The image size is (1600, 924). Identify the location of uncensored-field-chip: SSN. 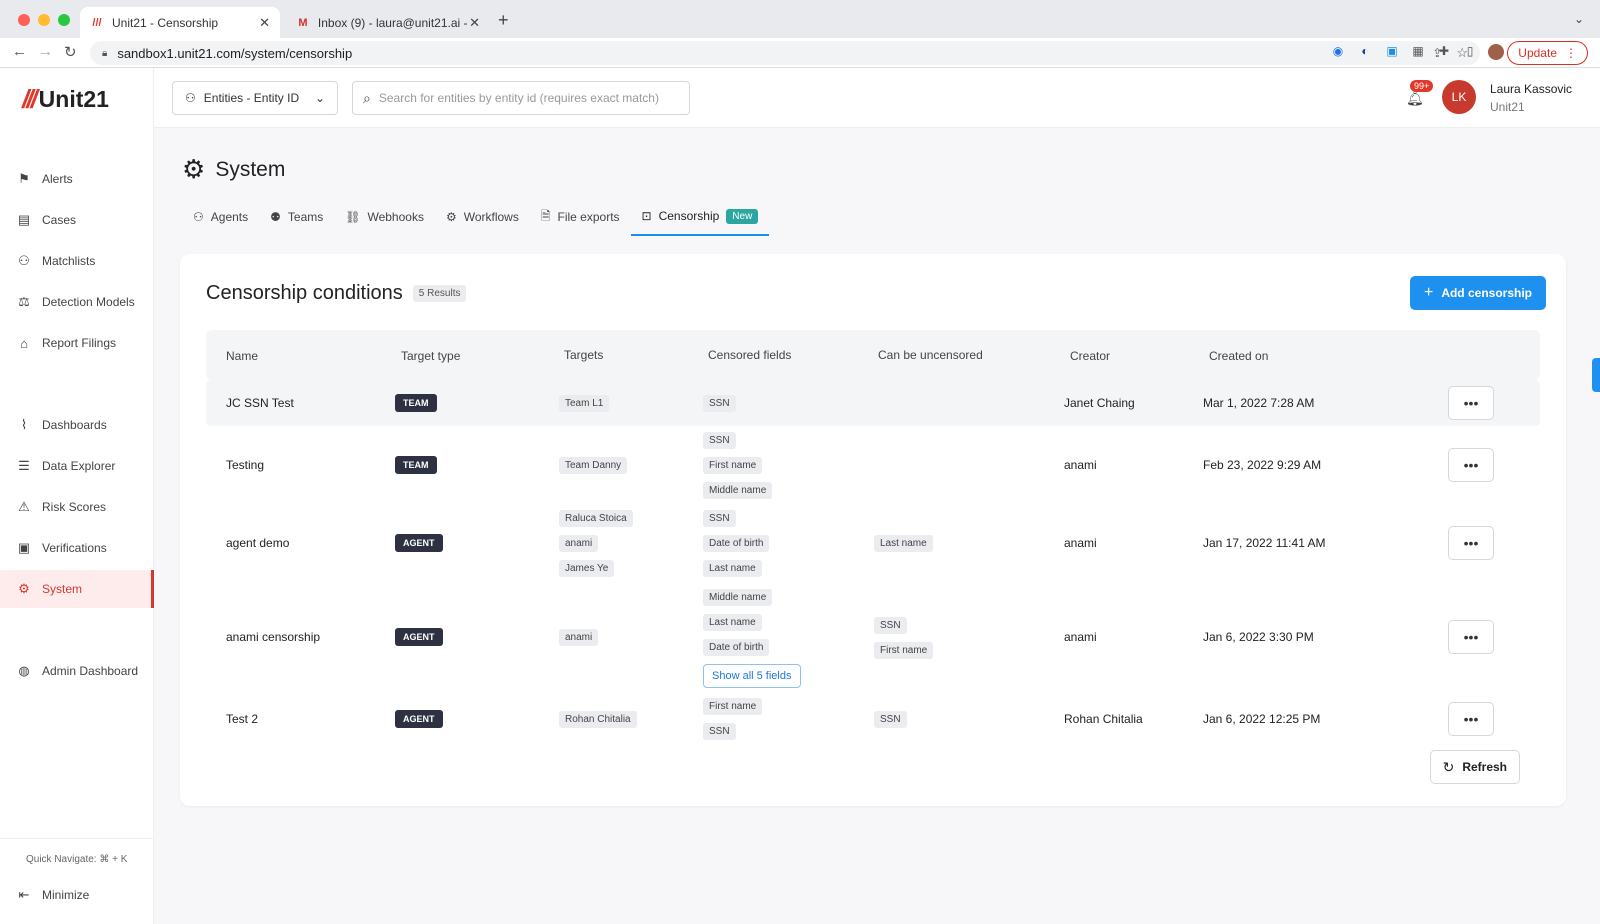
(890, 625).